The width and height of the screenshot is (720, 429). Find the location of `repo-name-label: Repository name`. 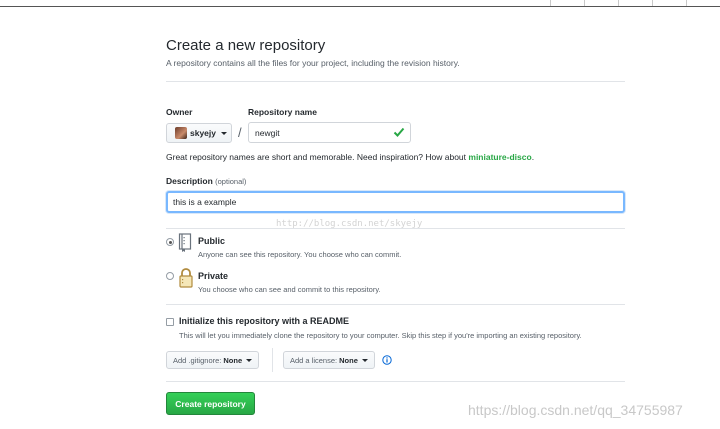

repo-name-label: Repository name is located at coordinates (282, 112).